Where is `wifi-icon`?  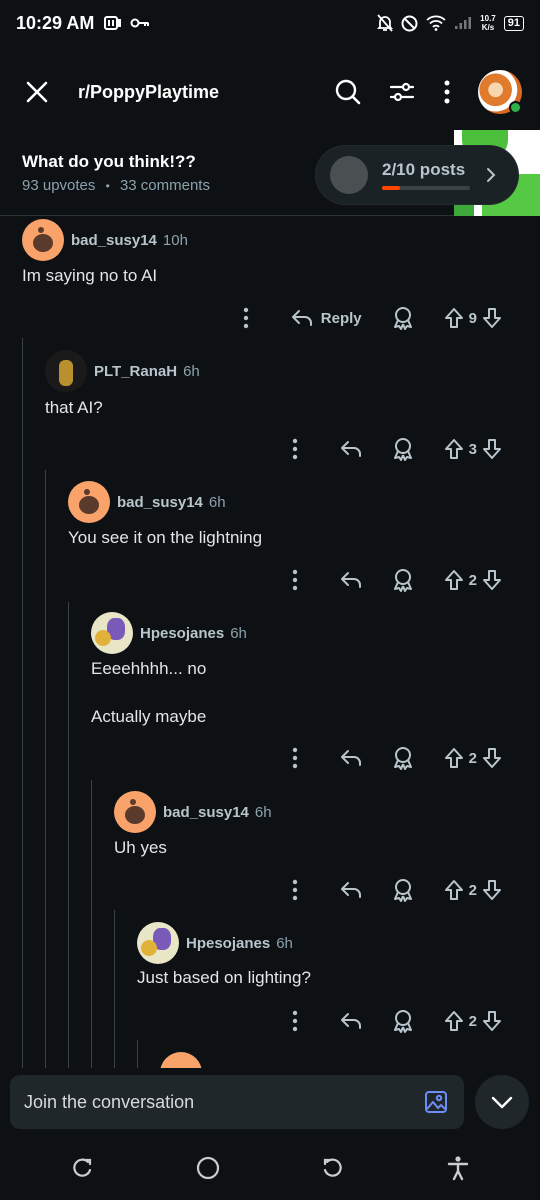 wifi-icon is located at coordinates (436, 23).